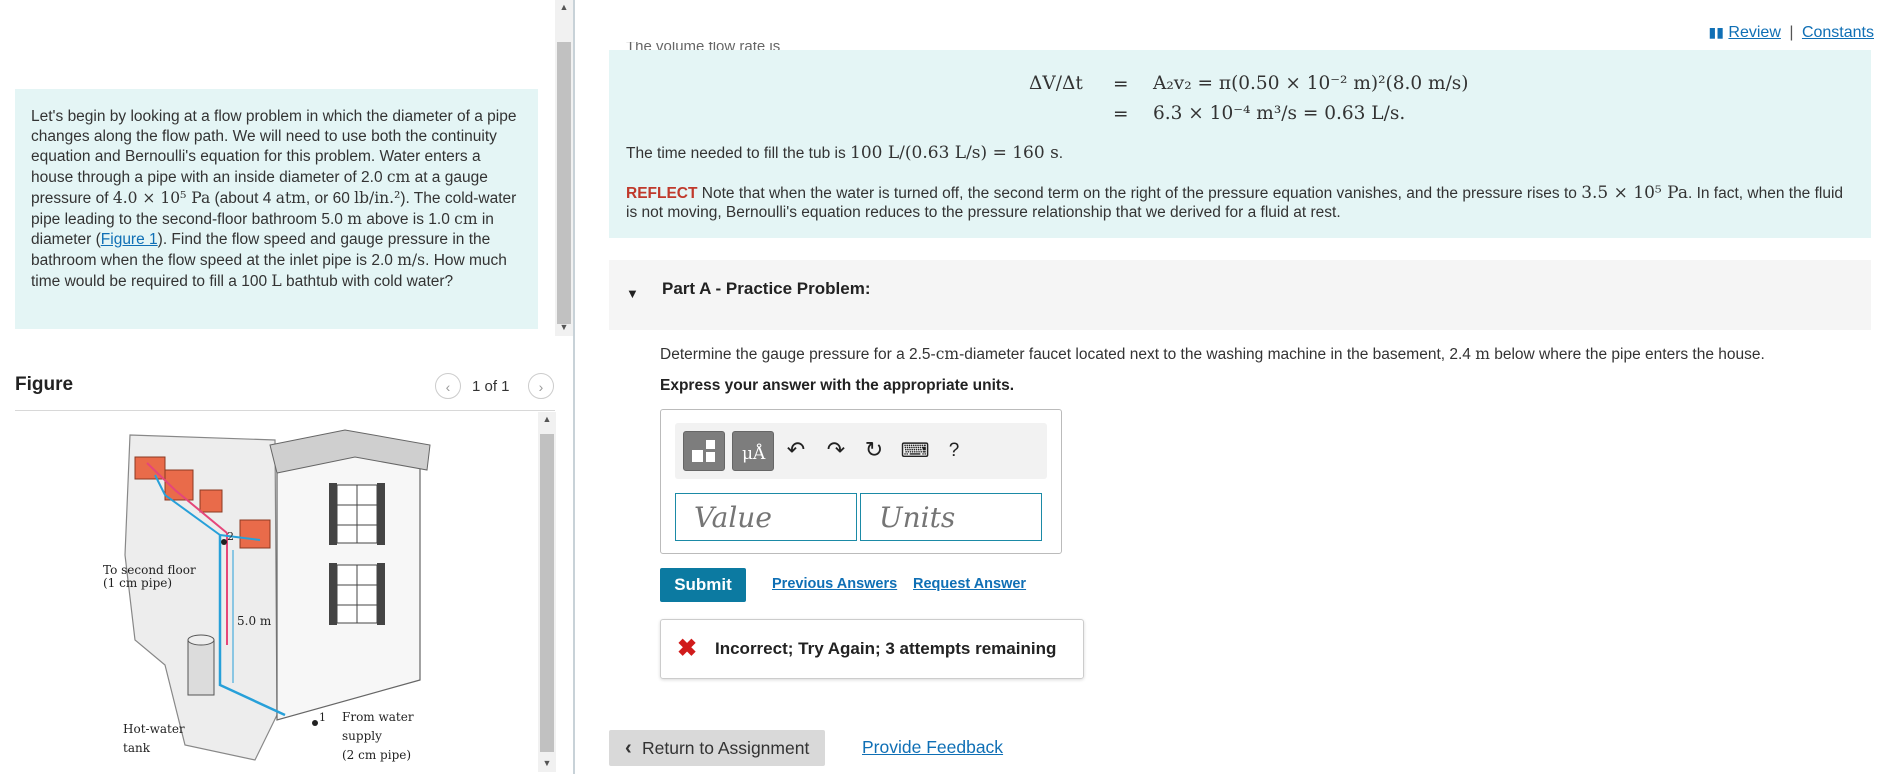  Describe the element at coordinates (1311, 83) in the screenshot. I see `equation-line-1: A₂v₂ = π(0.50 × 10⁻² m)²(8.0 m/s)` at that location.